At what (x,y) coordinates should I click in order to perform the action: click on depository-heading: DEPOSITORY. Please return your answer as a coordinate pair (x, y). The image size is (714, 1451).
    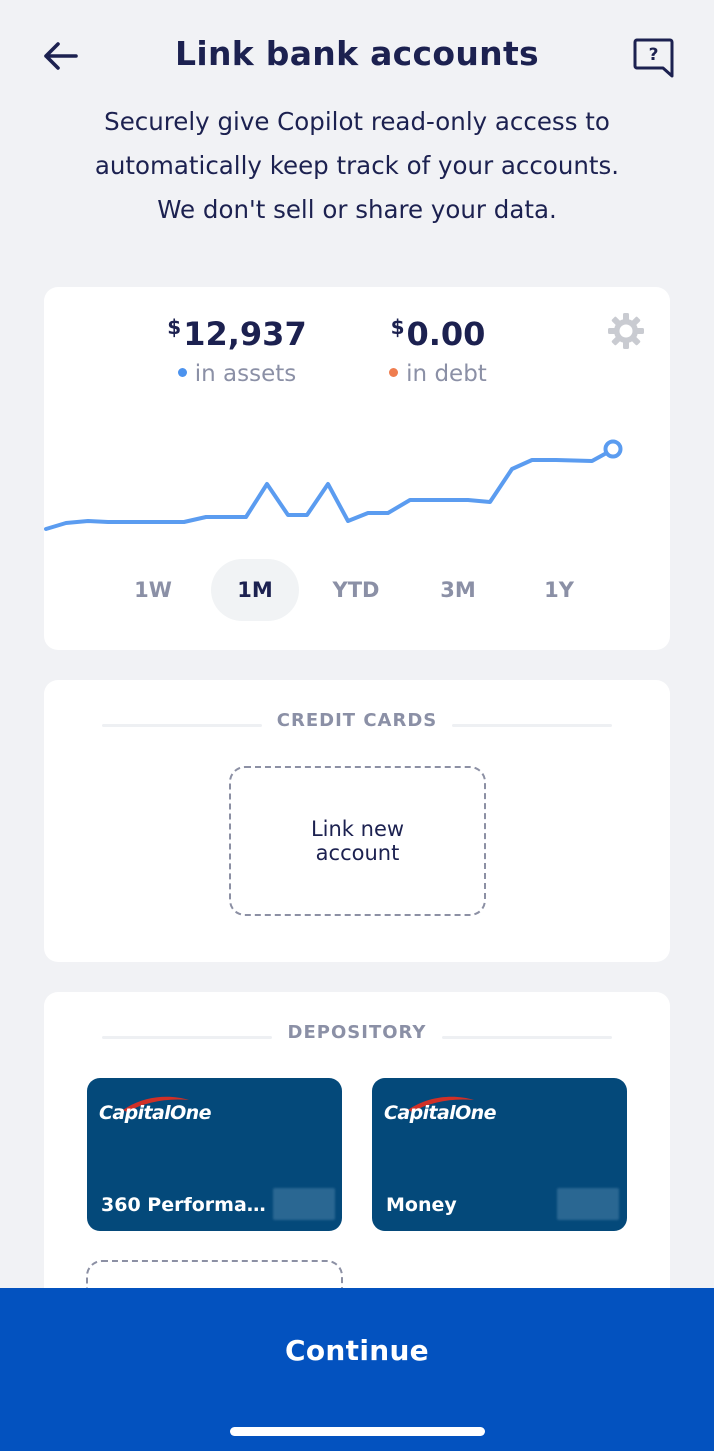
    Looking at the image, I should click on (357, 1037).